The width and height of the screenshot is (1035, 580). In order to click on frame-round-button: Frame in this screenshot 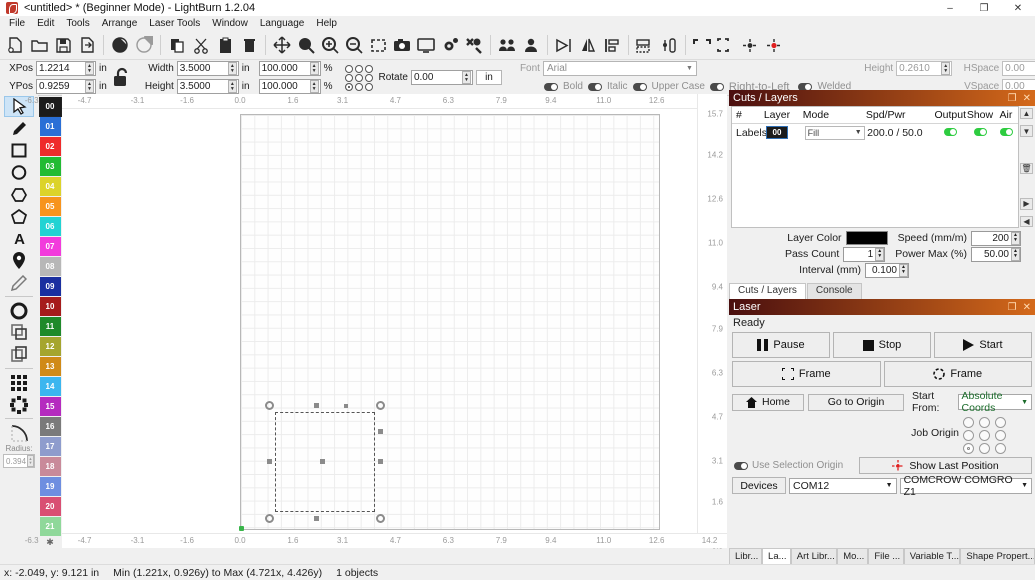, I will do `click(957, 374)`.